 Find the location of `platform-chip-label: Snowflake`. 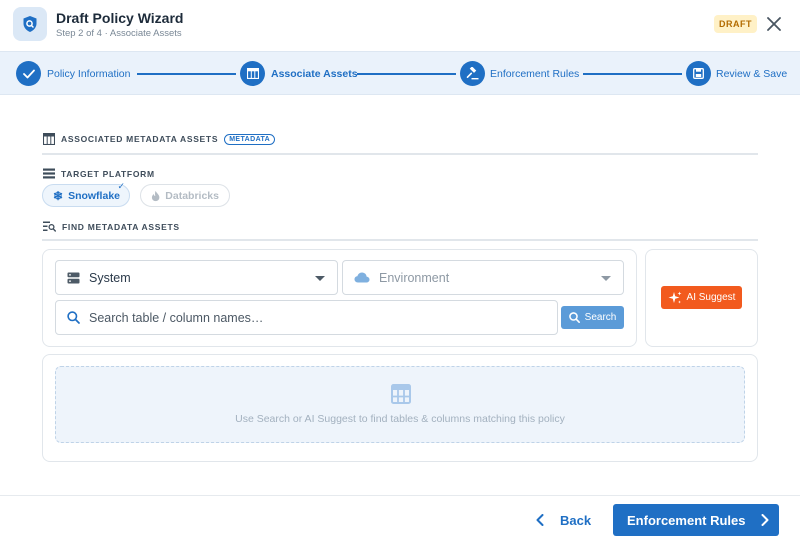

platform-chip-label: Snowflake is located at coordinates (94, 195).